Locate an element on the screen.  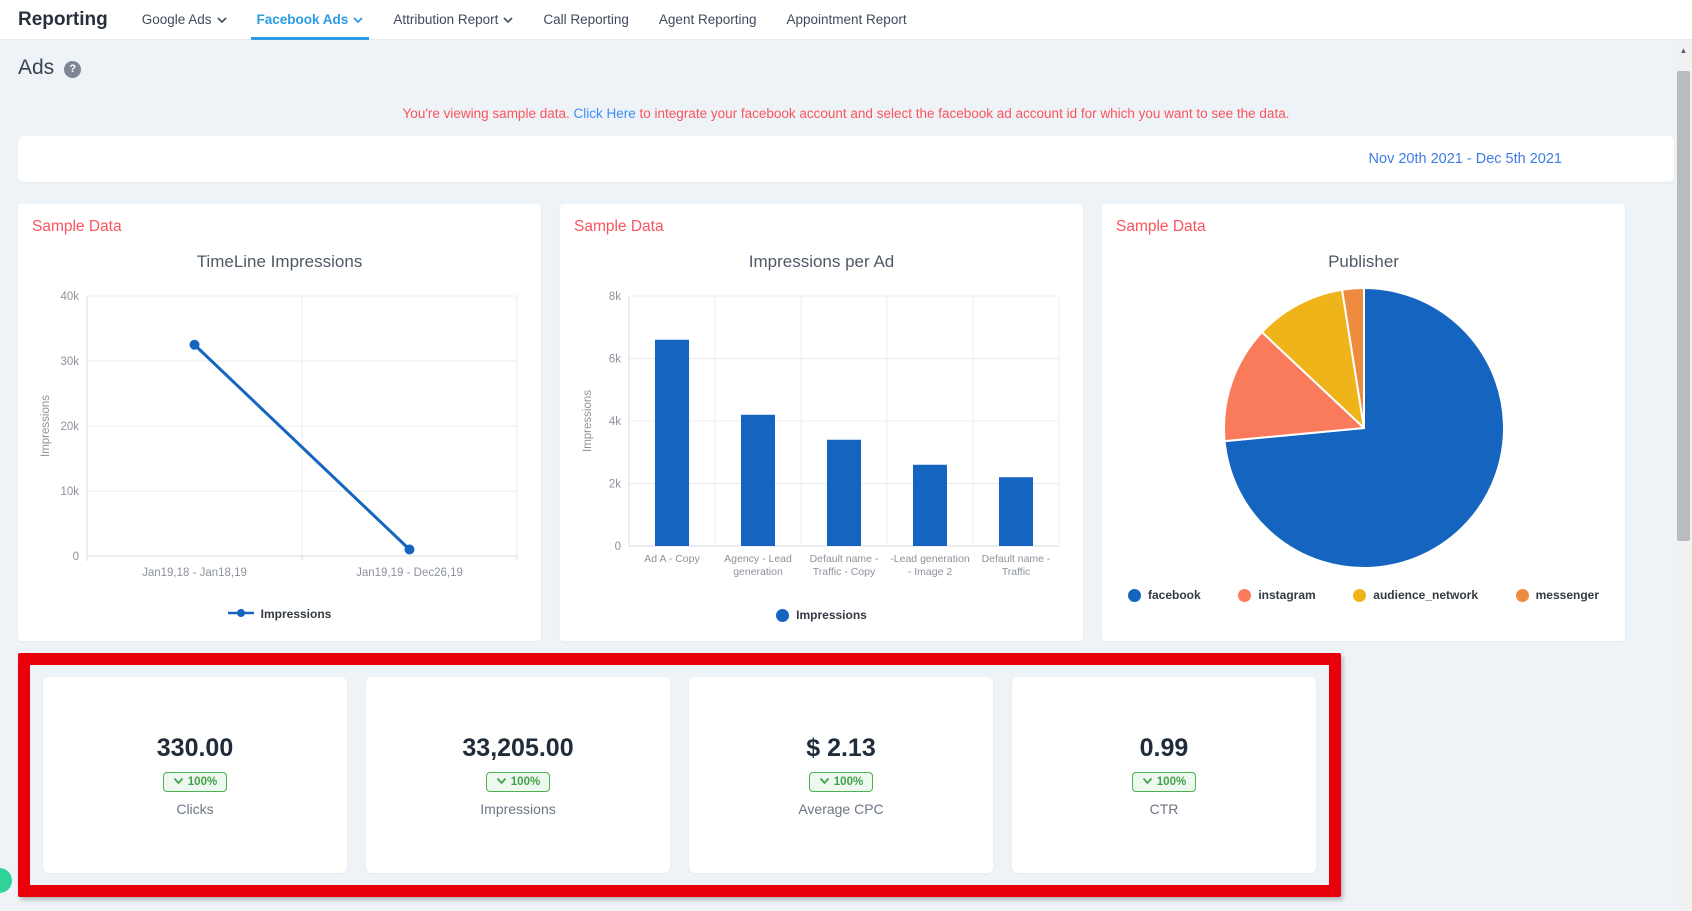
tab-facebook-ads: Facebook Ads is located at coordinates (310, 20).